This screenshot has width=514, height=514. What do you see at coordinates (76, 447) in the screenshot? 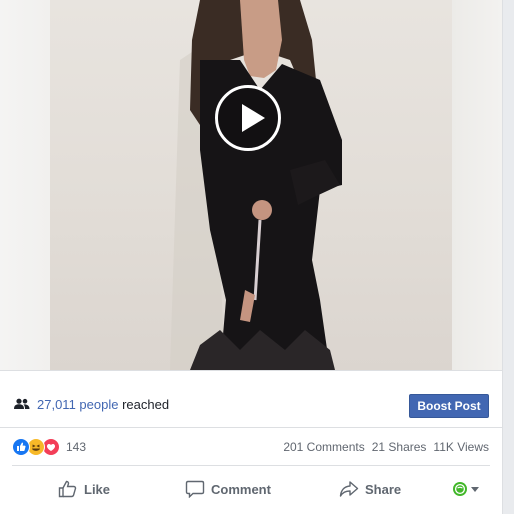
I see `reactions-count: 143` at bounding box center [76, 447].